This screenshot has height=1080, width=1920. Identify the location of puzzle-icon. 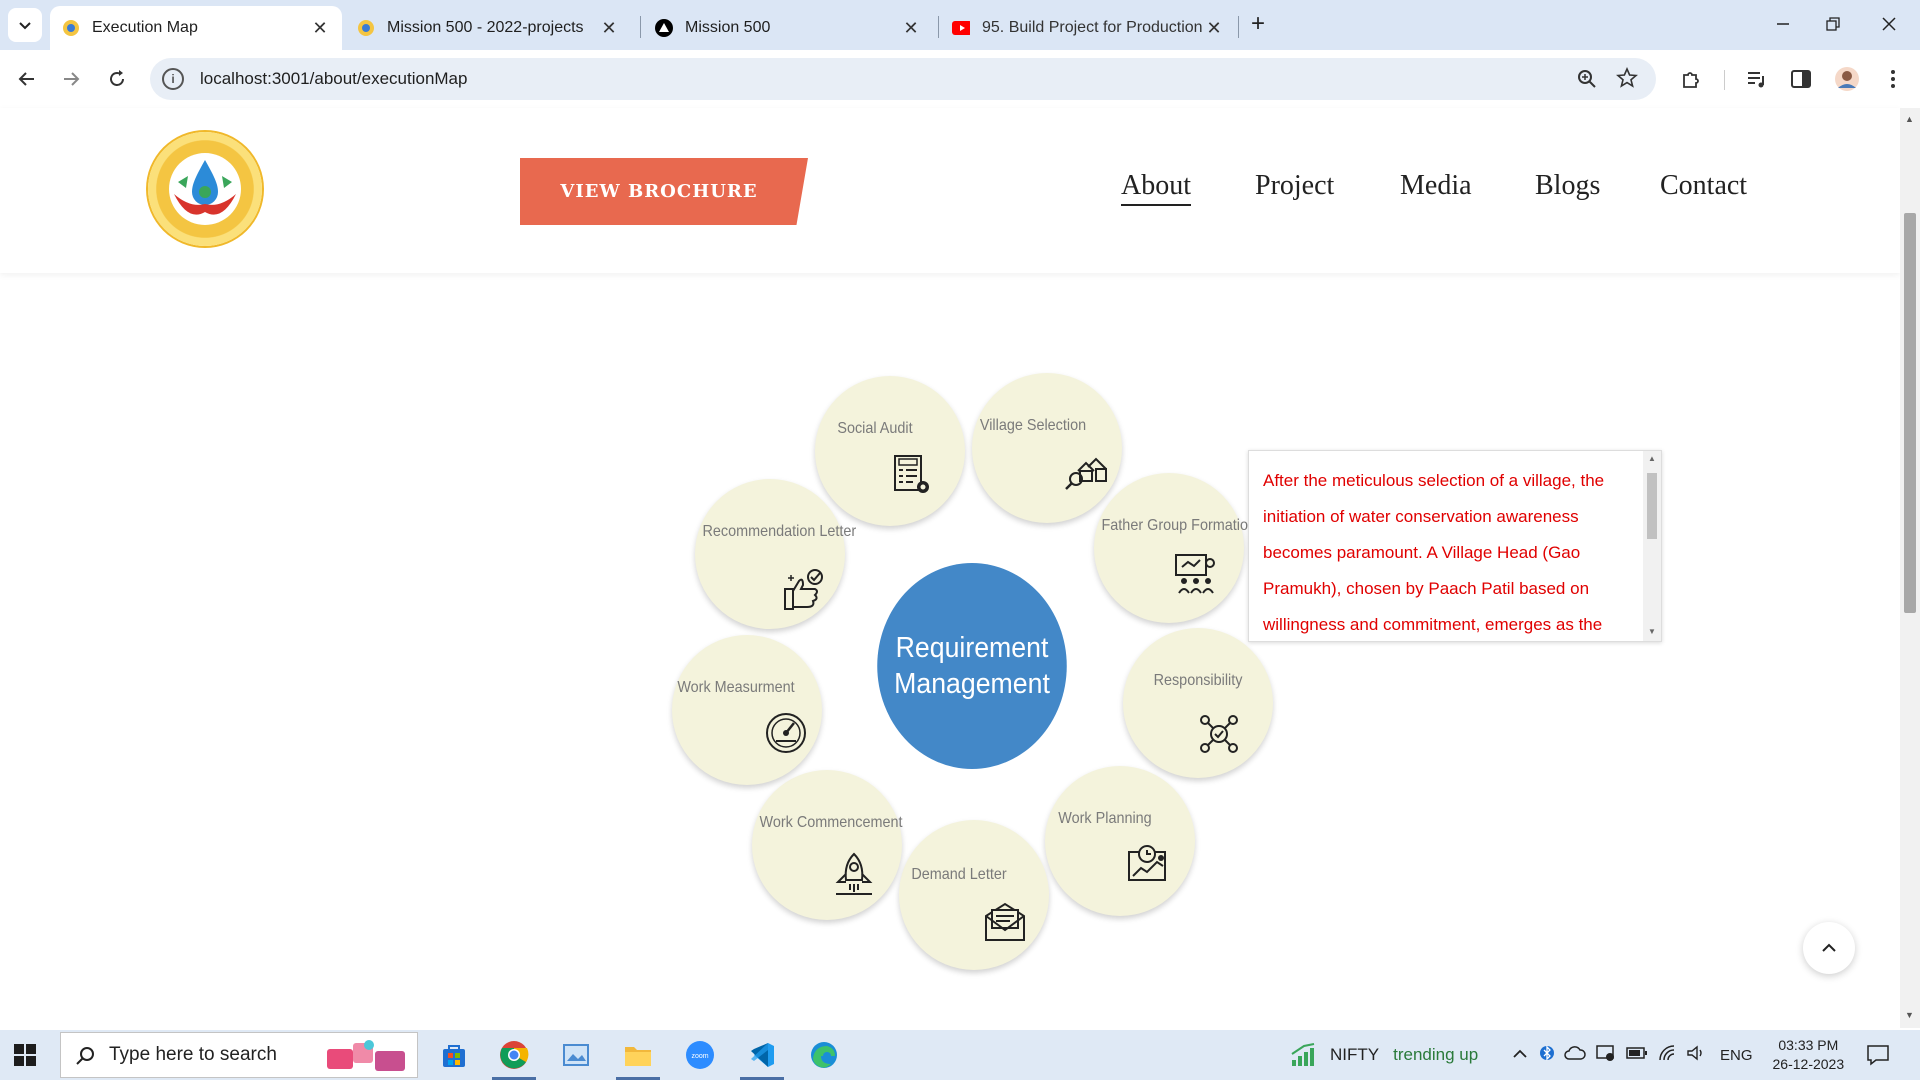
(1691, 80).